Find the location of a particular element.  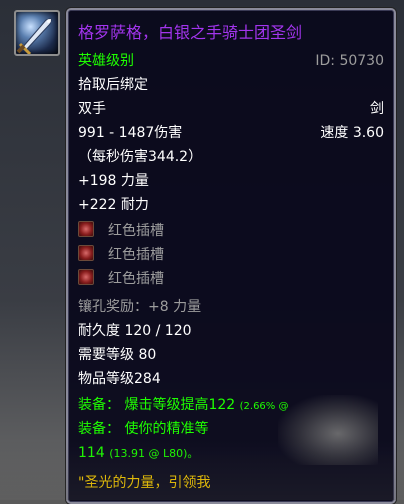

damage-range: 991 - 1487伤害 is located at coordinates (130, 133).